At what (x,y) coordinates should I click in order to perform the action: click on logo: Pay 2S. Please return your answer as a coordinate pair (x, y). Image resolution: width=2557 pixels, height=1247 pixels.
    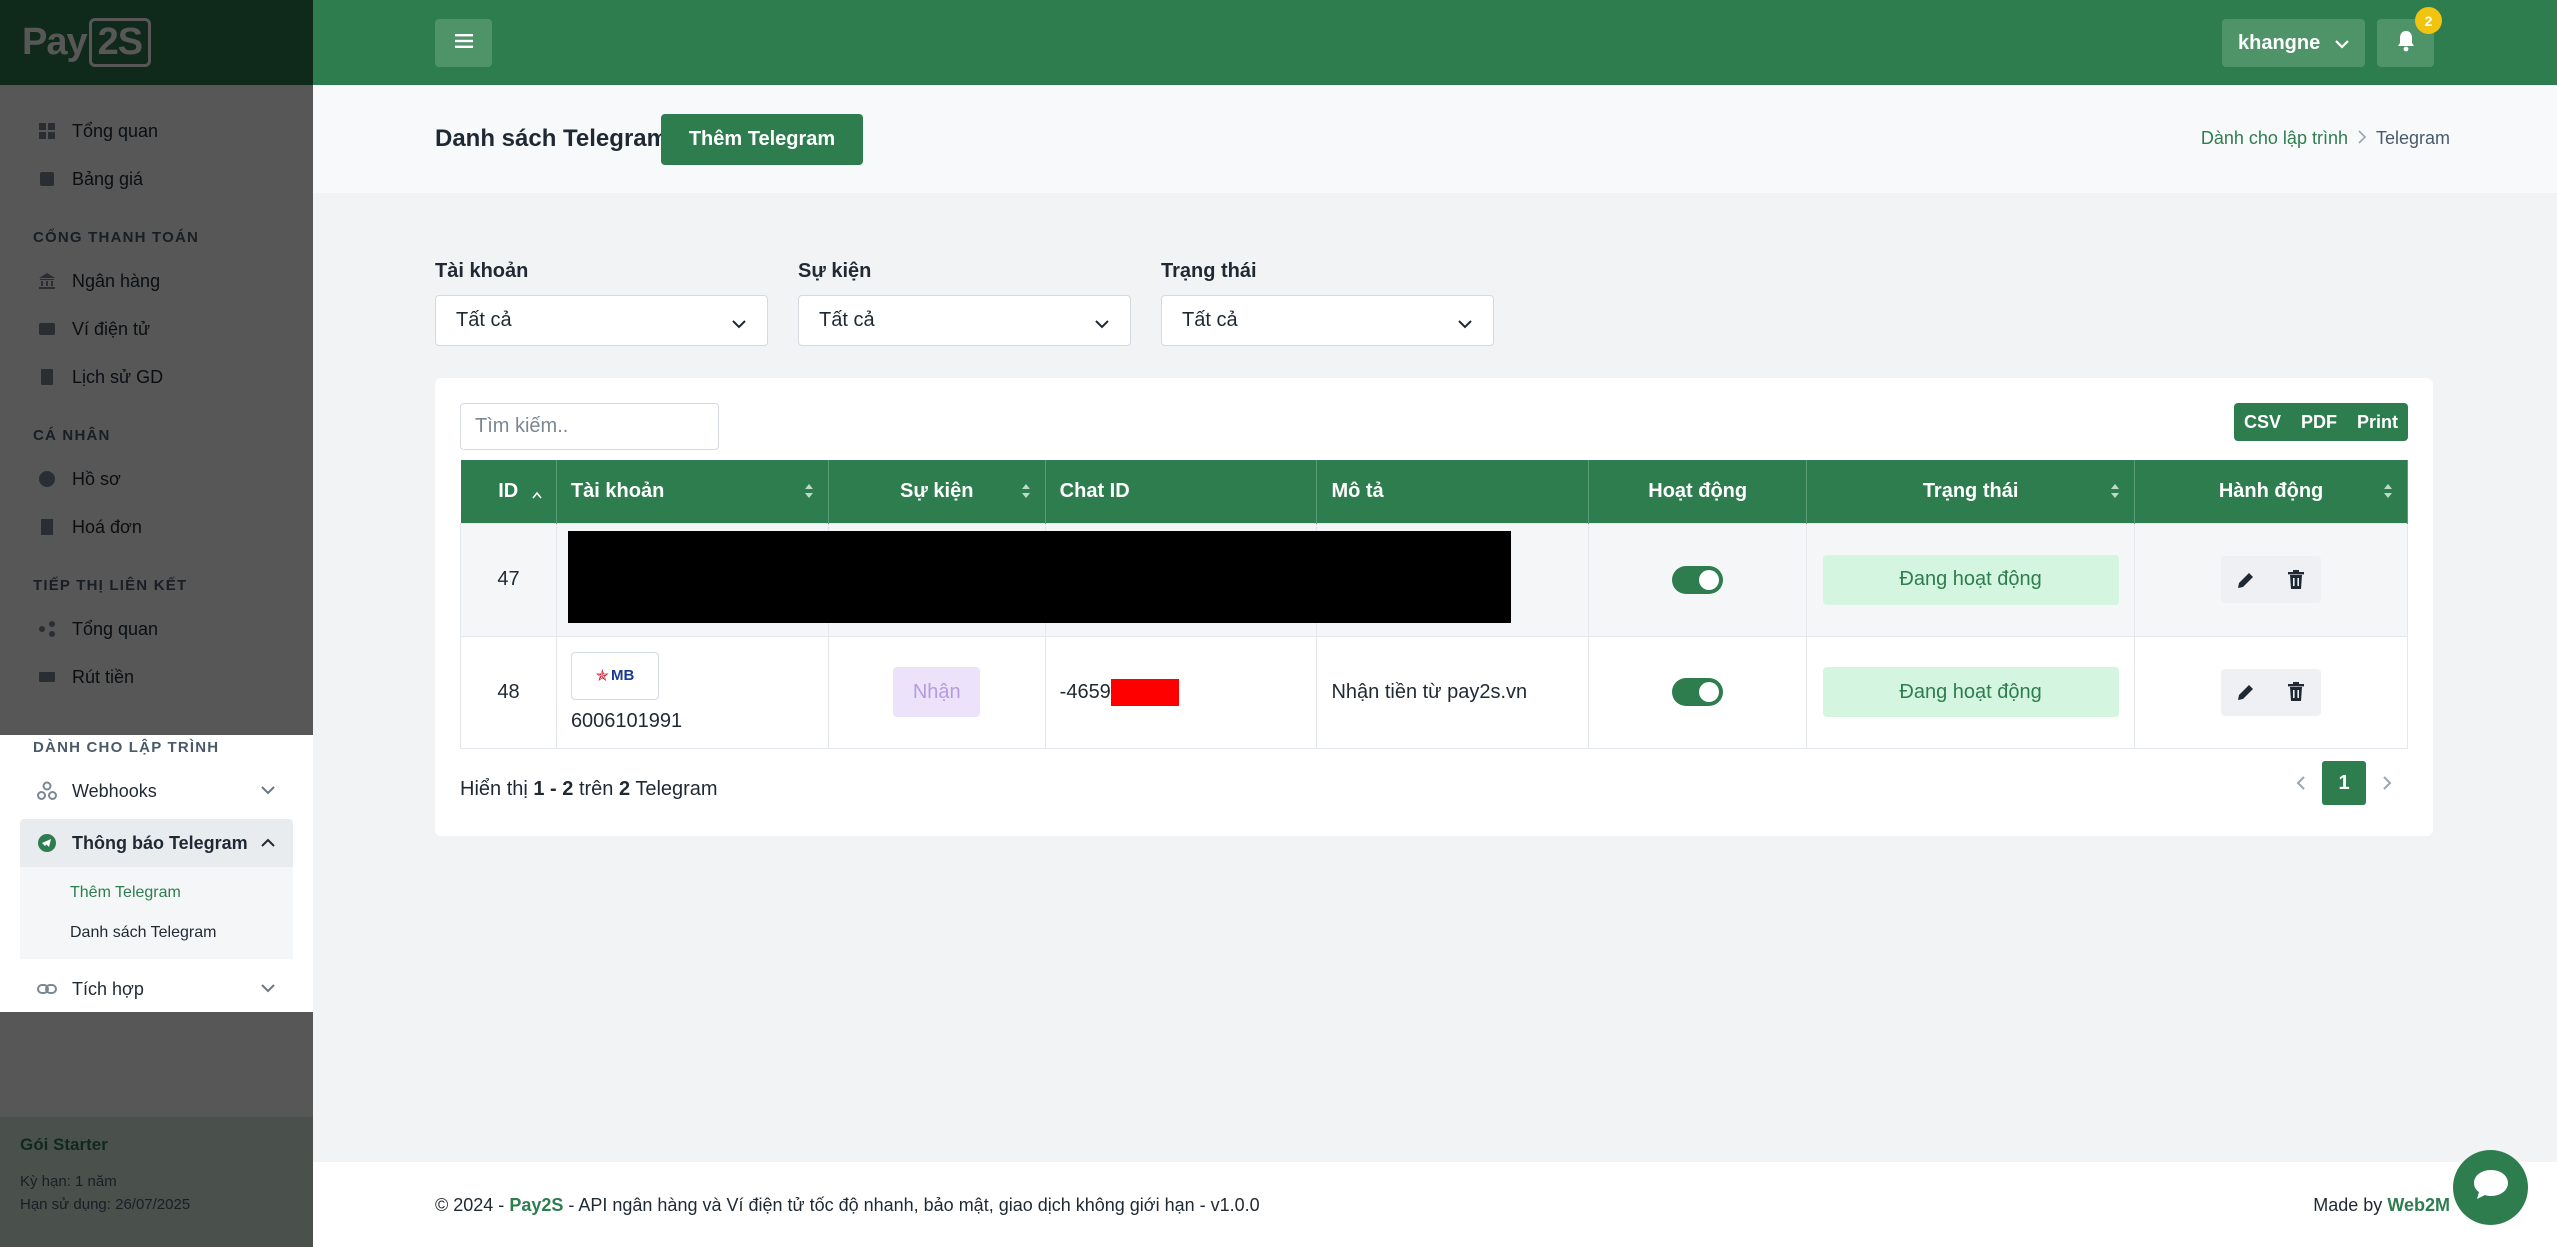
    Looking at the image, I should click on (156, 42).